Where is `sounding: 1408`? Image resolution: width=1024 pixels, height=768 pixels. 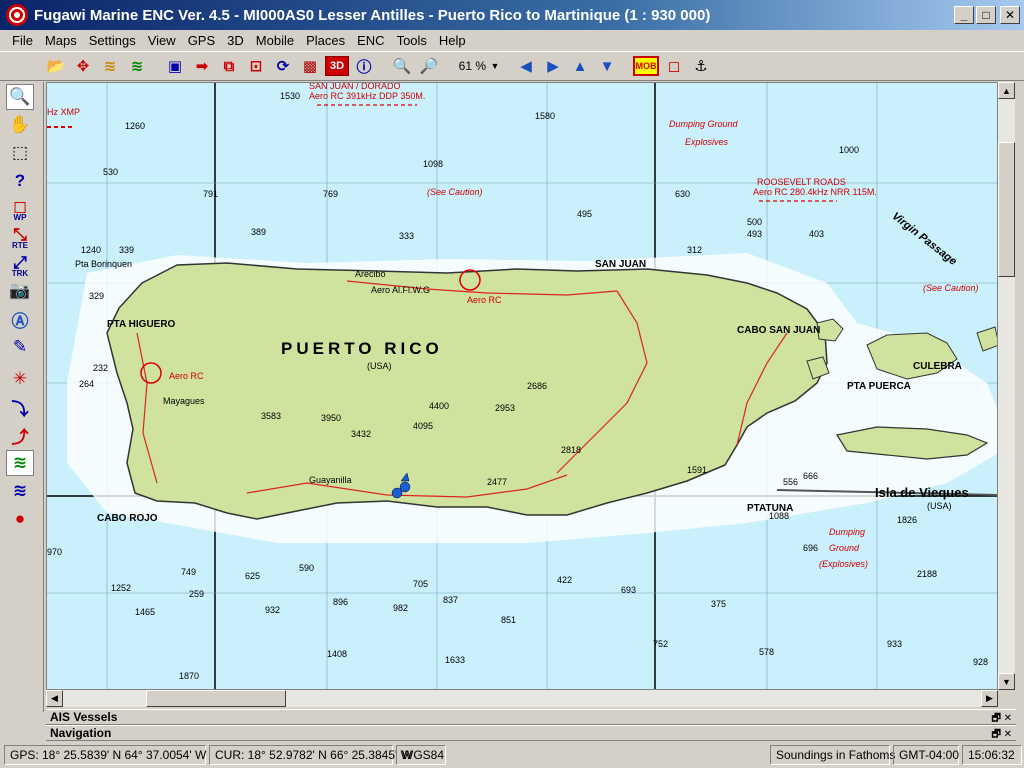 sounding: 1408 is located at coordinates (337, 654).